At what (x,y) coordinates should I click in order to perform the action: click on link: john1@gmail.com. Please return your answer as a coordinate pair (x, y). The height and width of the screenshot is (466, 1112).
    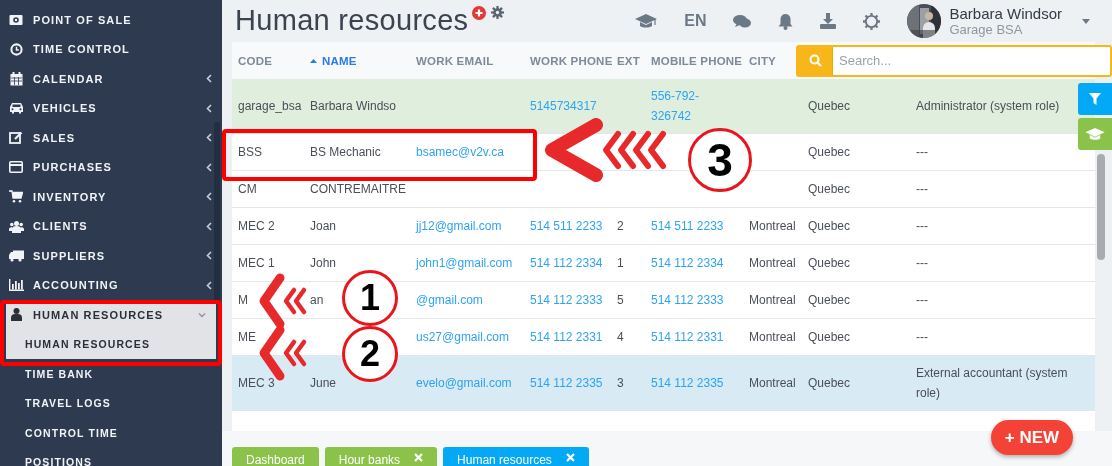
    Looking at the image, I should click on (464, 263).